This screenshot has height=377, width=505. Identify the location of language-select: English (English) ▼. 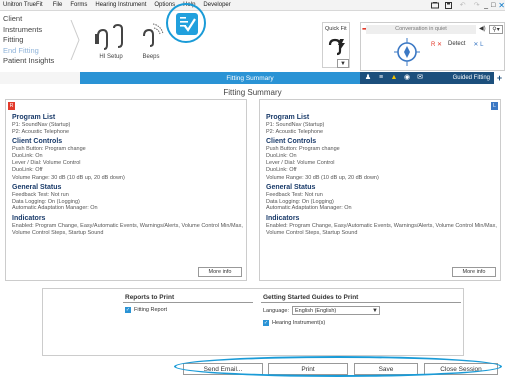
(336, 310).